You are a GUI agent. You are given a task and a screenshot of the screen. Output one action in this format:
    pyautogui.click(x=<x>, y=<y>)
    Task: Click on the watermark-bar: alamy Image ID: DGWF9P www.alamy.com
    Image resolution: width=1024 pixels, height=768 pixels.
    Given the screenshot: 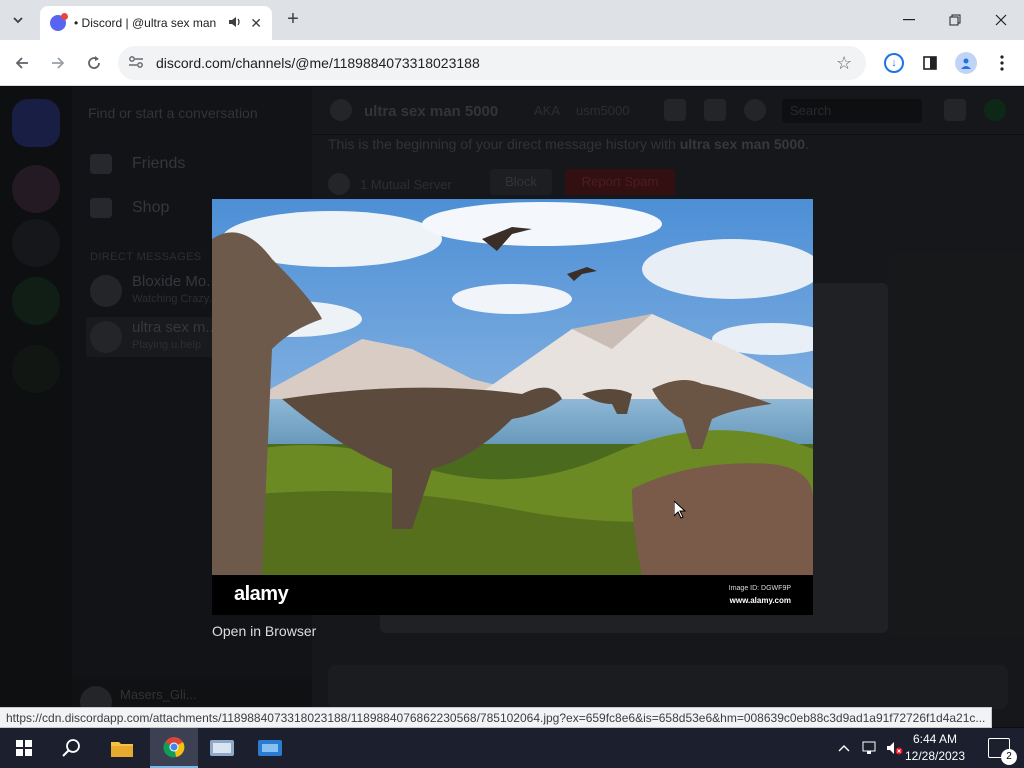 What is the action you would take?
    pyautogui.click(x=512, y=595)
    